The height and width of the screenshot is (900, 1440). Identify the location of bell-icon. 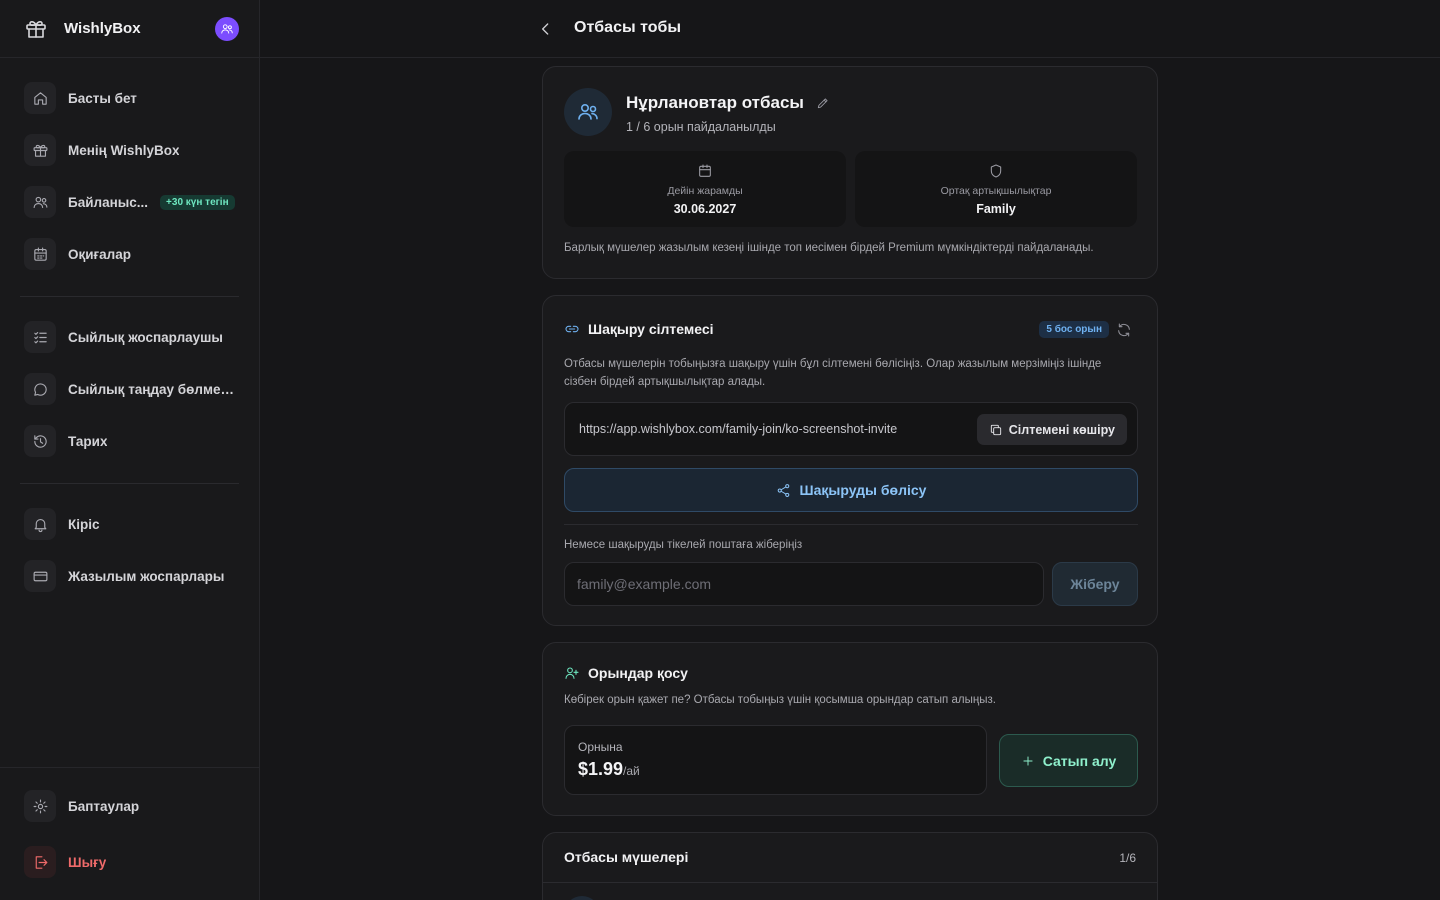
(40, 524).